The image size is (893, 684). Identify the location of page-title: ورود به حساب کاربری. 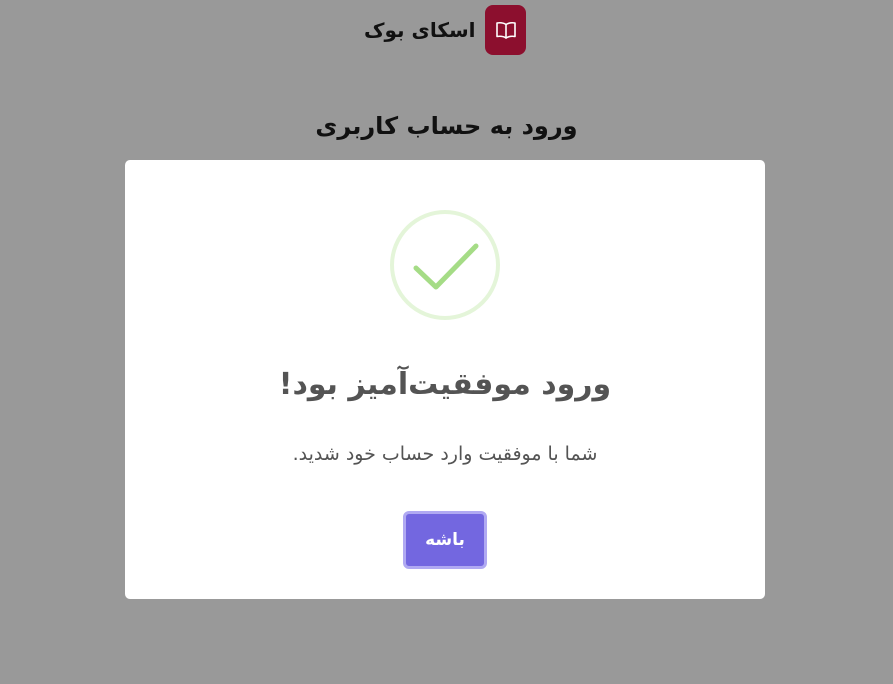
(446, 126).